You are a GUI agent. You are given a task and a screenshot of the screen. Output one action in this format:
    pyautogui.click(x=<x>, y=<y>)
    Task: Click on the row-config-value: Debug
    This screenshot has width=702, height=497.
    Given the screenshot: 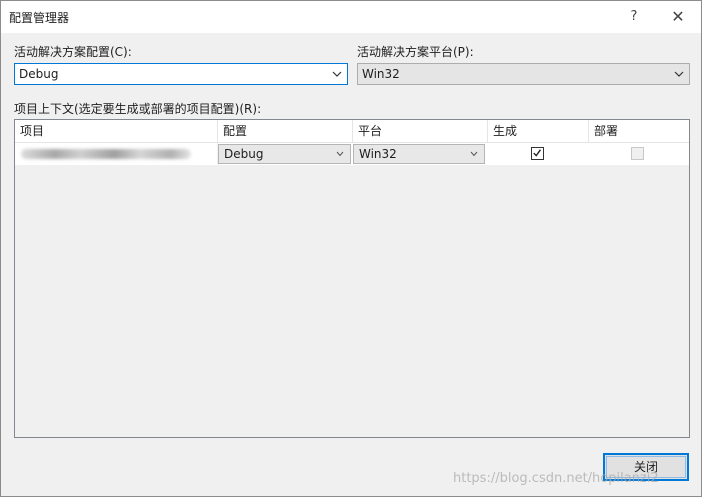 What is the action you would take?
    pyautogui.click(x=244, y=154)
    